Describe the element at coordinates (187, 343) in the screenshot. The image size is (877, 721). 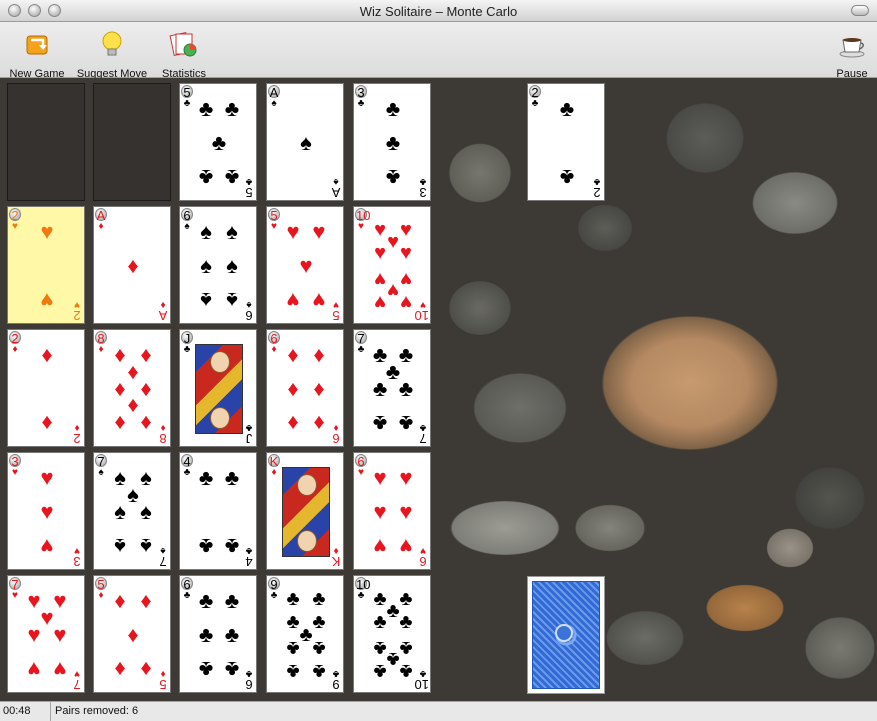
I see `card-index-tl: J ♣` at that location.